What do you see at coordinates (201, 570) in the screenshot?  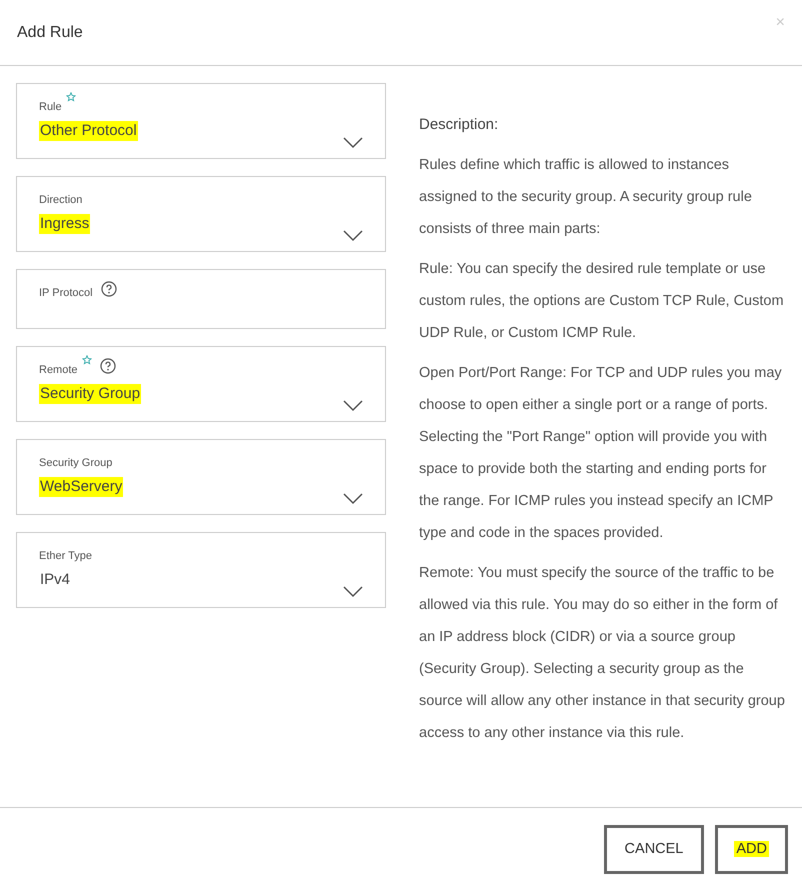 I see `select-field: Ether Type IPv4` at bounding box center [201, 570].